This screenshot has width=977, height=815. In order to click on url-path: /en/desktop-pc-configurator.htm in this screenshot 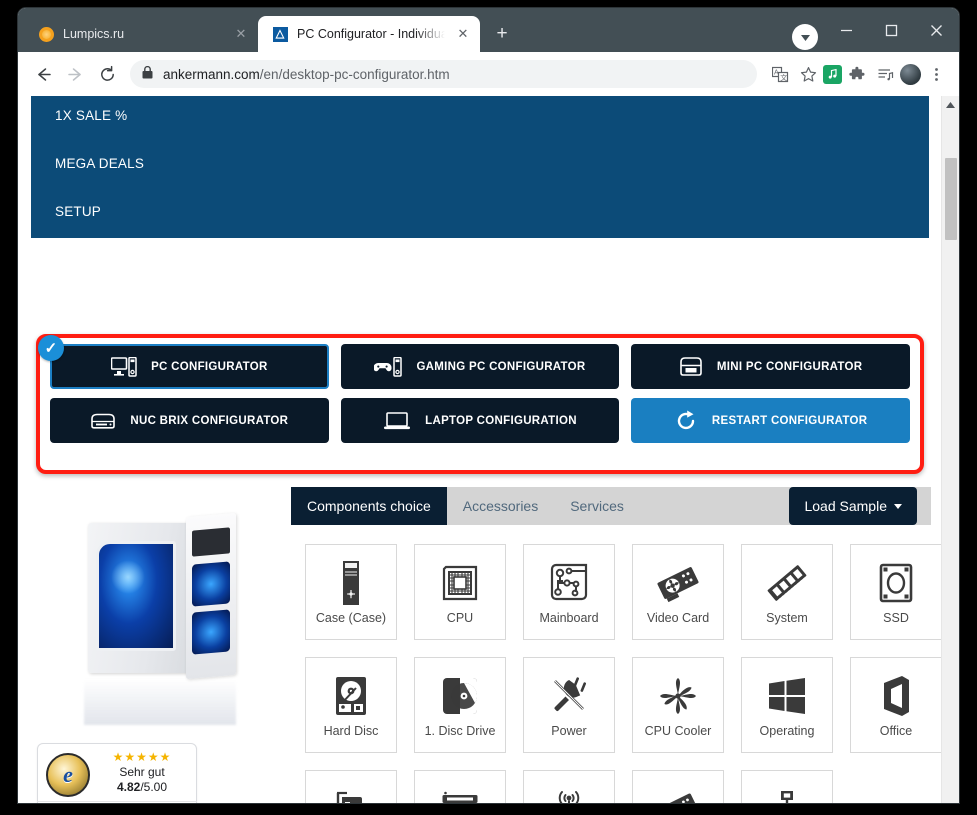, I will do `click(354, 74)`.